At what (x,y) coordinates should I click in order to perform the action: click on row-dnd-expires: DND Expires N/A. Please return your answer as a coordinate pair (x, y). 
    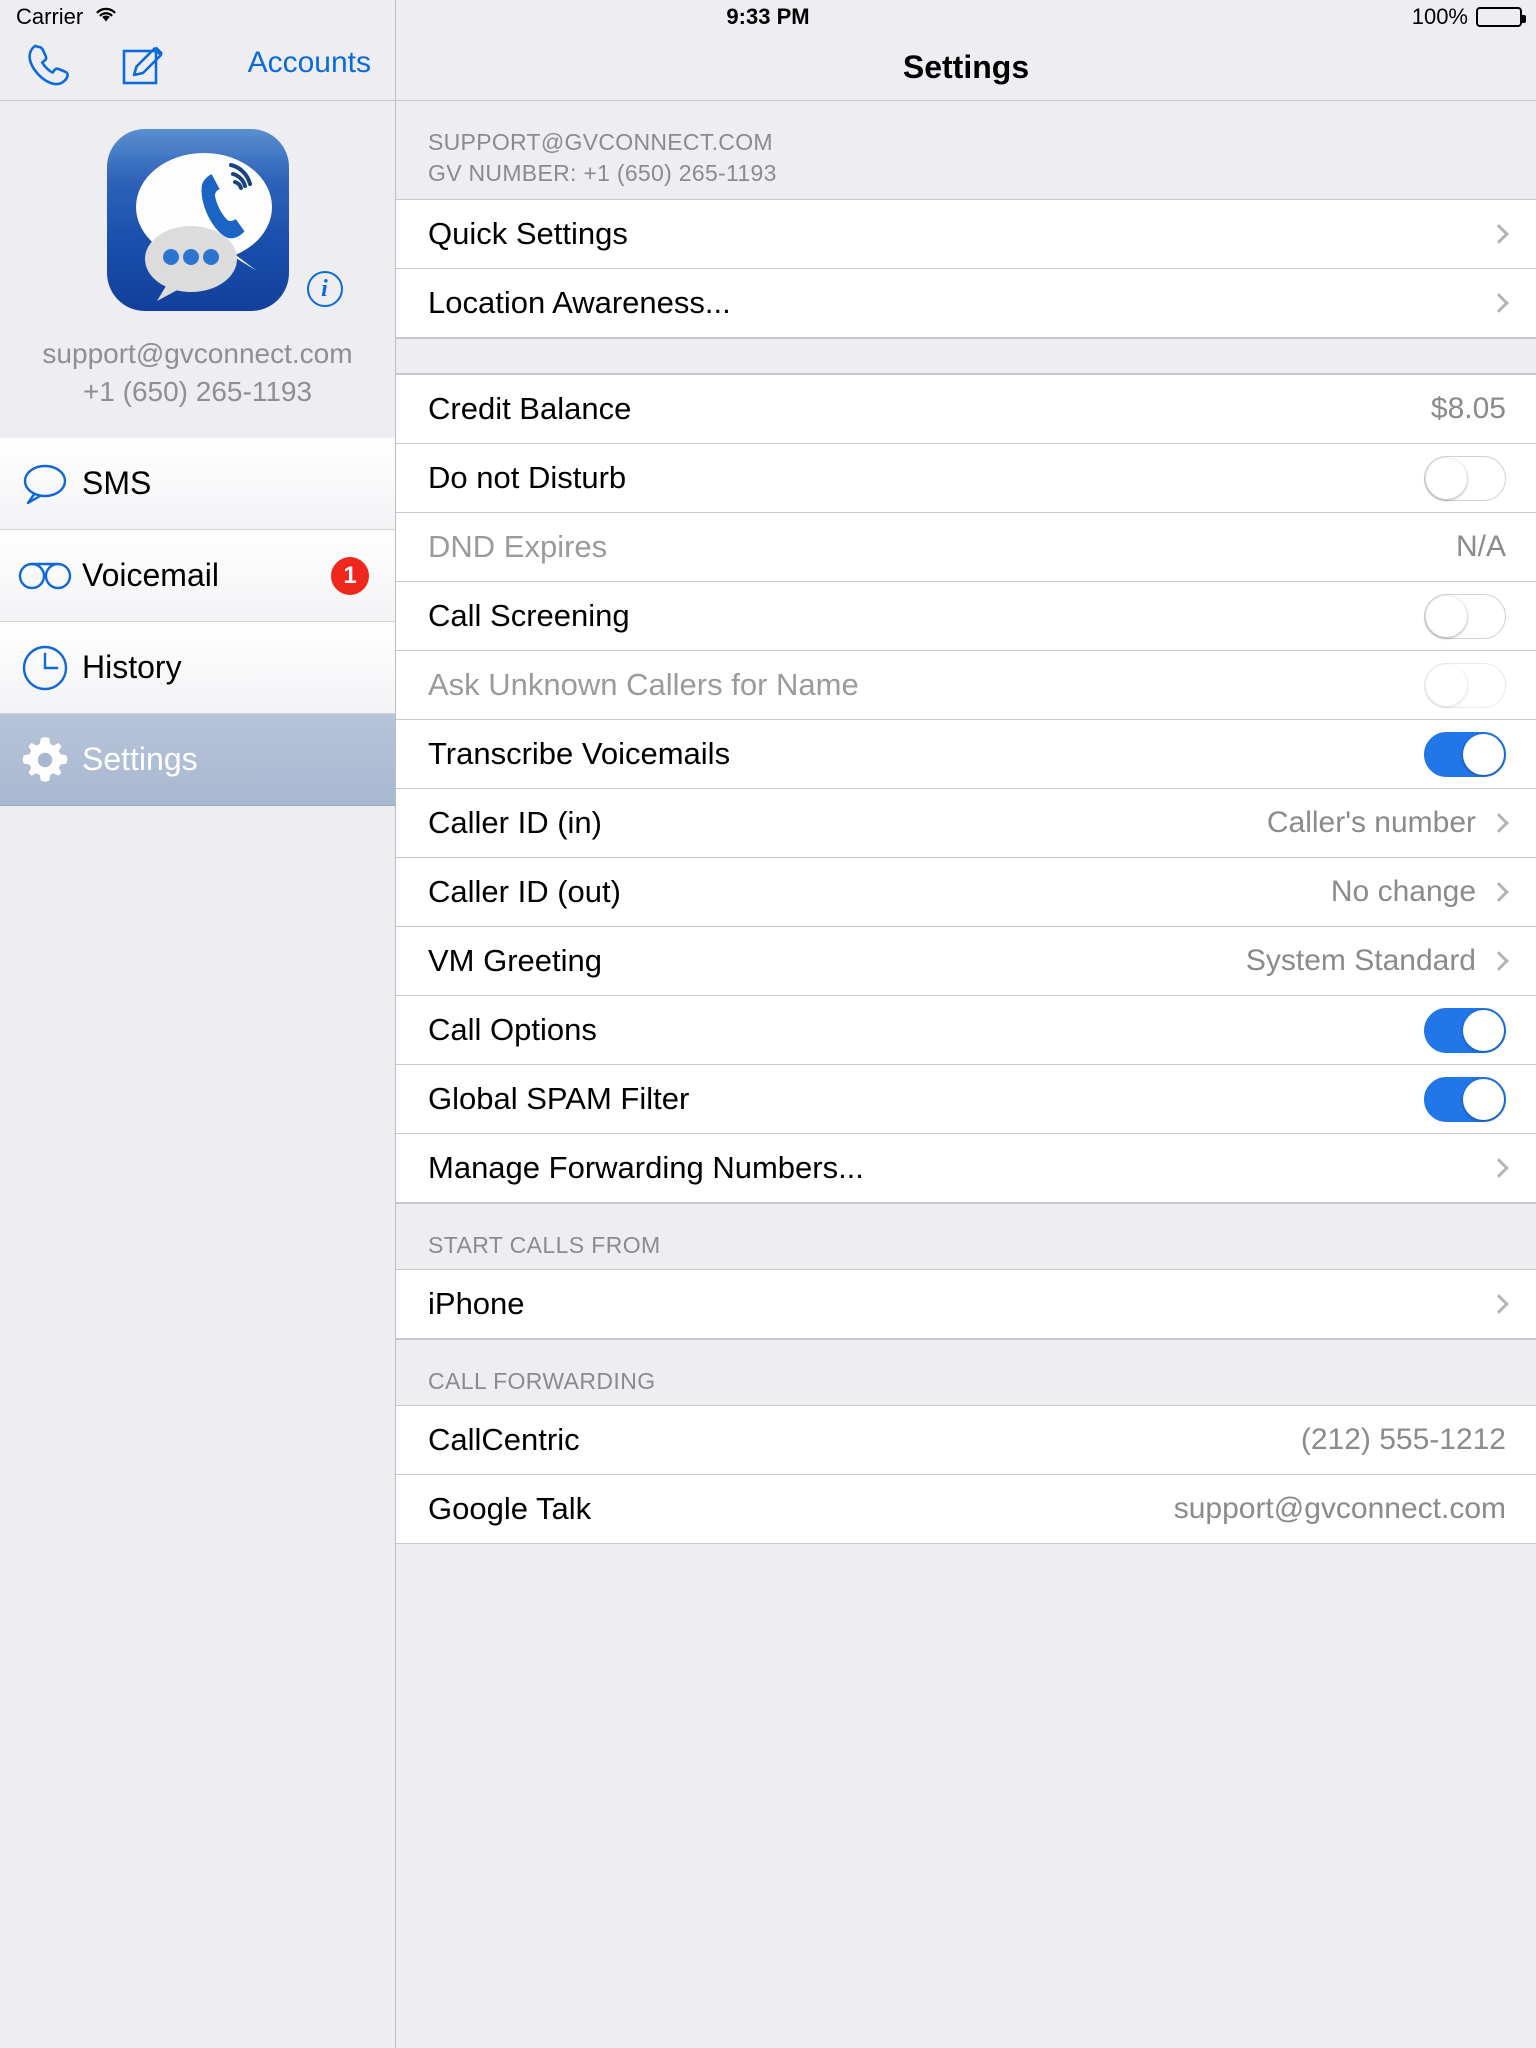
    Looking at the image, I should click on (966, 548).